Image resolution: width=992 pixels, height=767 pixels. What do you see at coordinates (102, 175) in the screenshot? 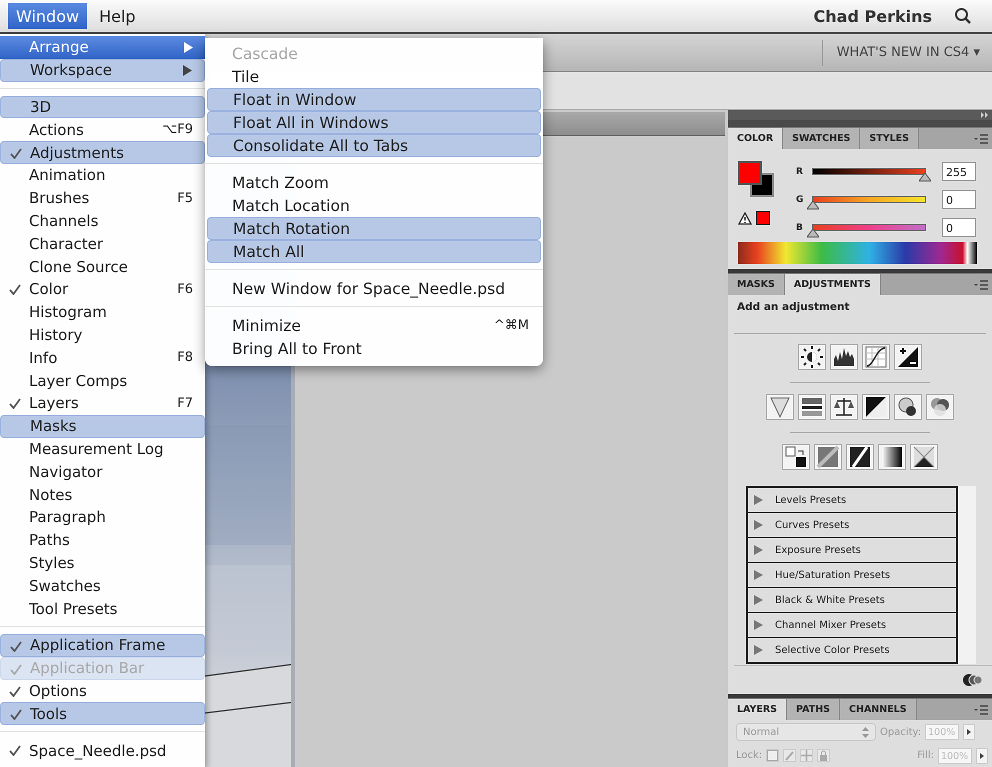
I see `menu-item: Animation` at bounding box center [102, 175].